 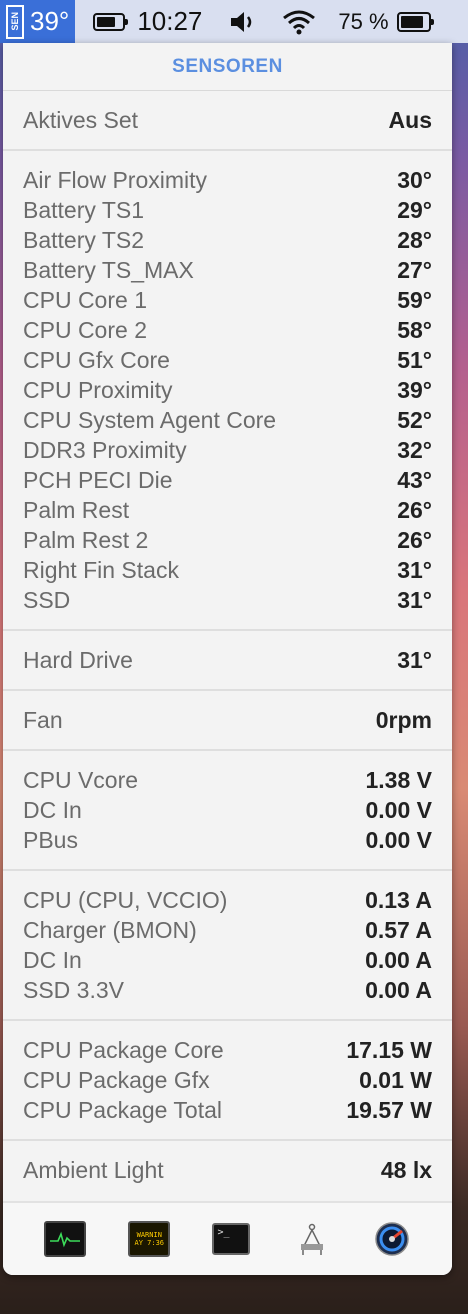 What do you see at coordinates (98, 479) in the screenshot?
I see `sensor-label: PCH PECI Die` at bounding box center [98, 479].